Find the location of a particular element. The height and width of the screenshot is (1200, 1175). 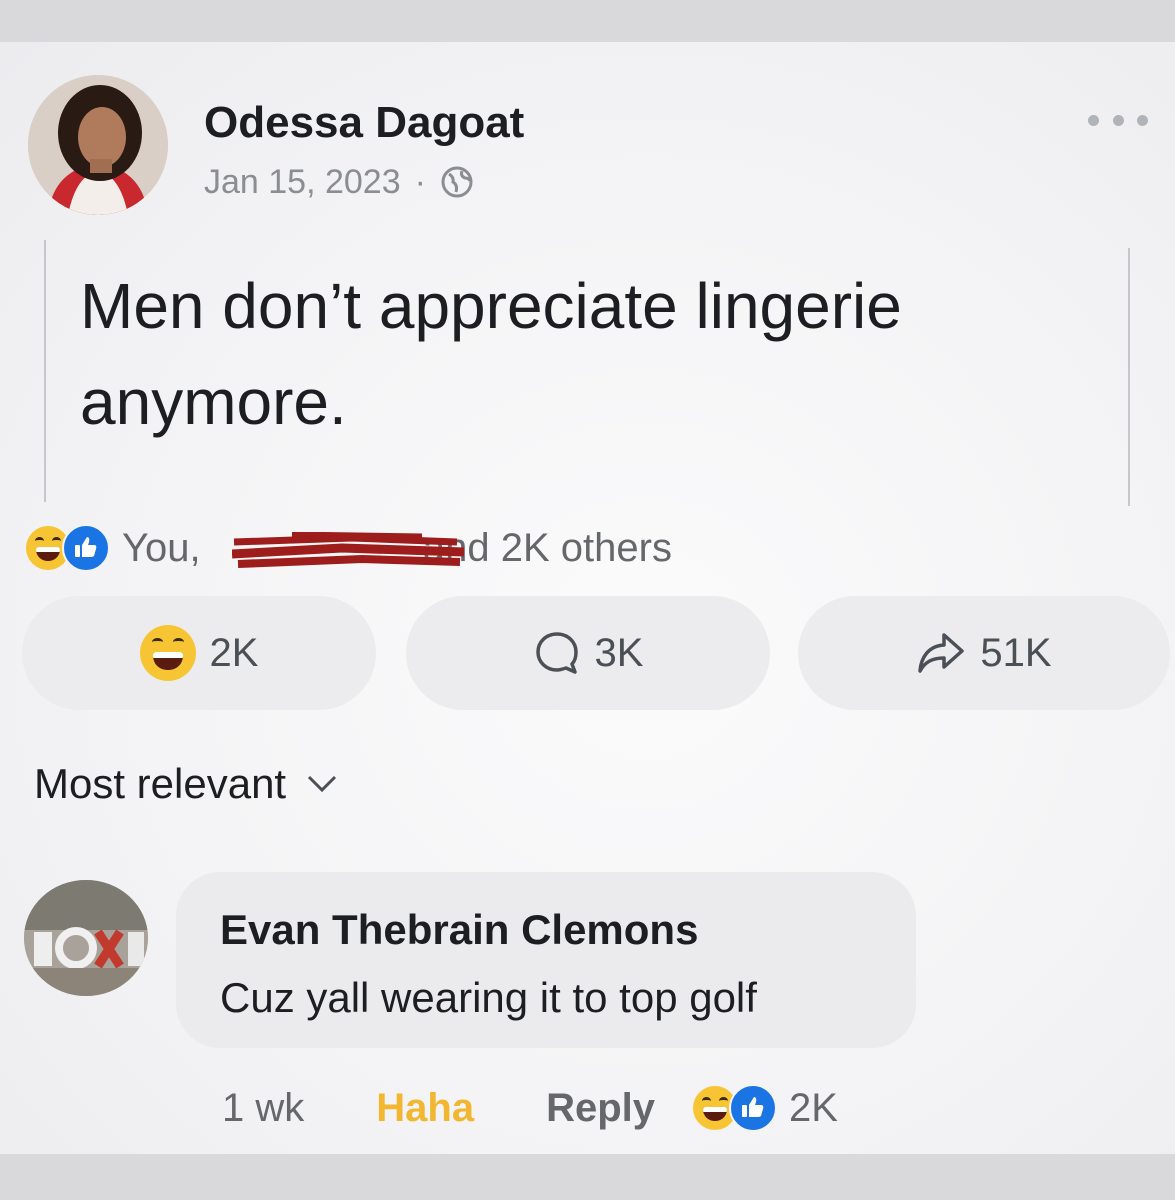

divider-left is located at coordinates (45, 371).